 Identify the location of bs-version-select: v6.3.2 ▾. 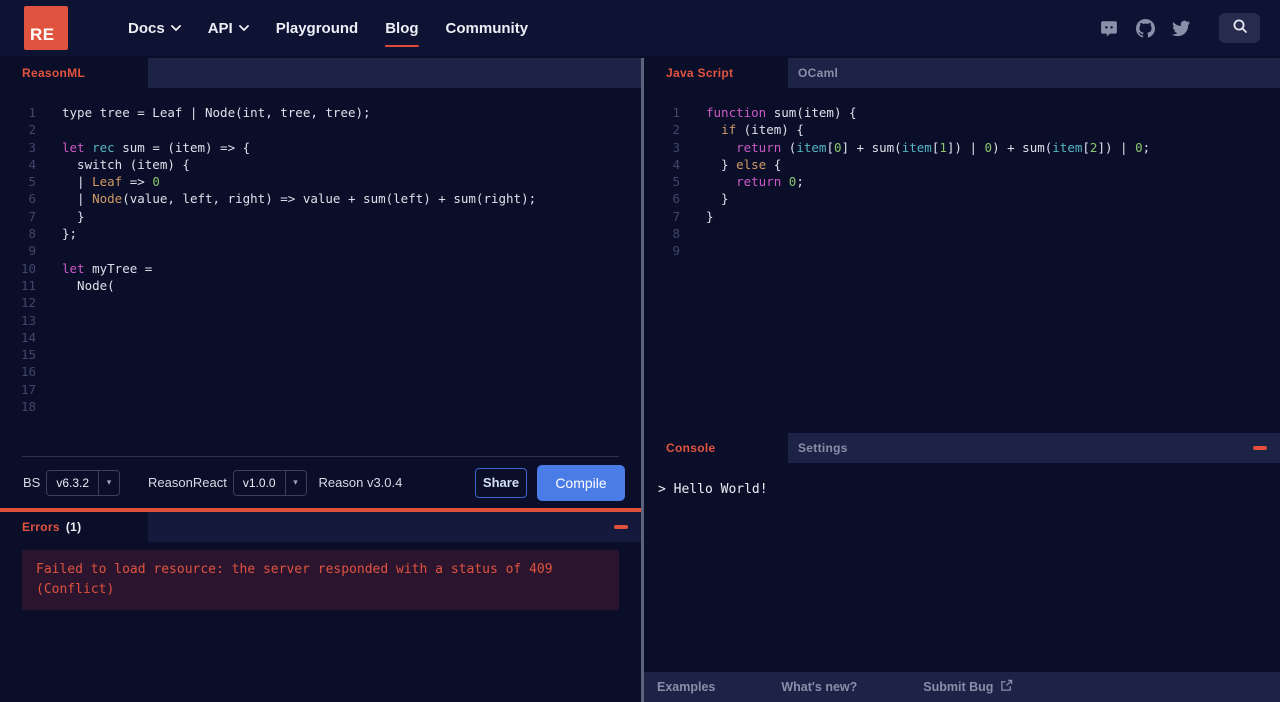
(83, 482).